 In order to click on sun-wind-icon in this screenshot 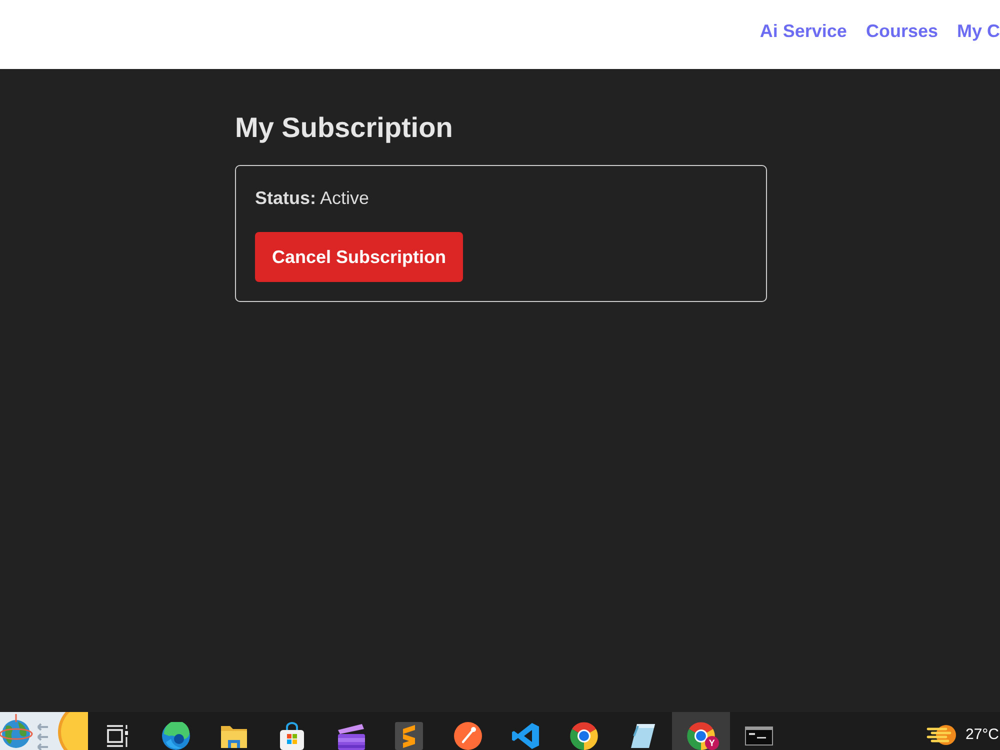, I will do `click(941, 735)`.